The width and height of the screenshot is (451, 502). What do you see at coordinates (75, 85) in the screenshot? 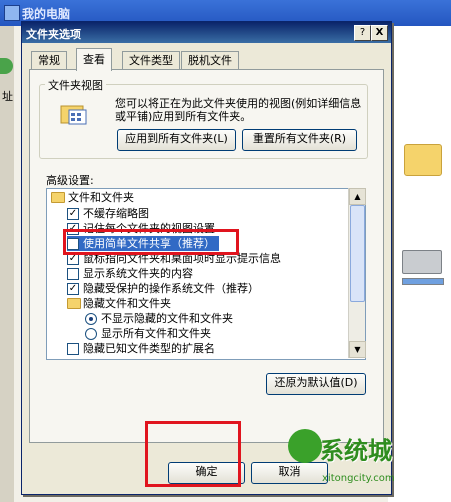
I see `folder-views-legend: 文件夹视图` at bounding box center [75, 85].